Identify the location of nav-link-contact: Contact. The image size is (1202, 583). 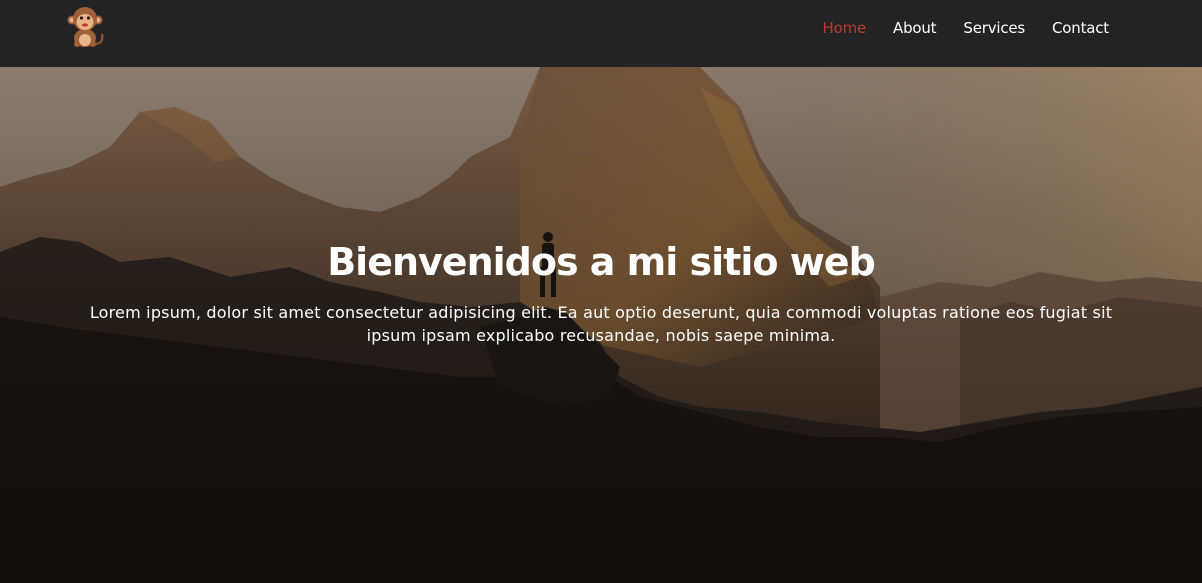
(1080, 28).